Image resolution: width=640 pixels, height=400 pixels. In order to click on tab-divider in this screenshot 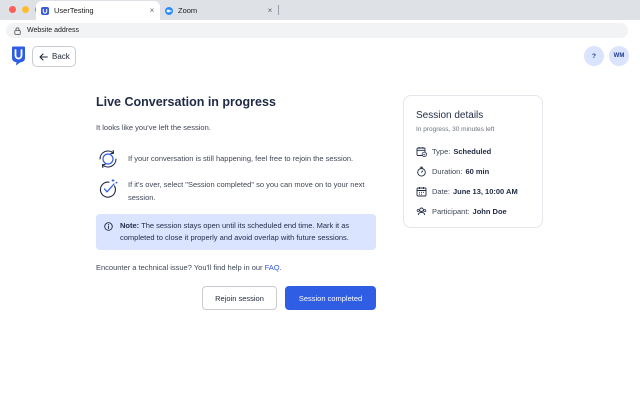, I will do `click(278, 10)`.